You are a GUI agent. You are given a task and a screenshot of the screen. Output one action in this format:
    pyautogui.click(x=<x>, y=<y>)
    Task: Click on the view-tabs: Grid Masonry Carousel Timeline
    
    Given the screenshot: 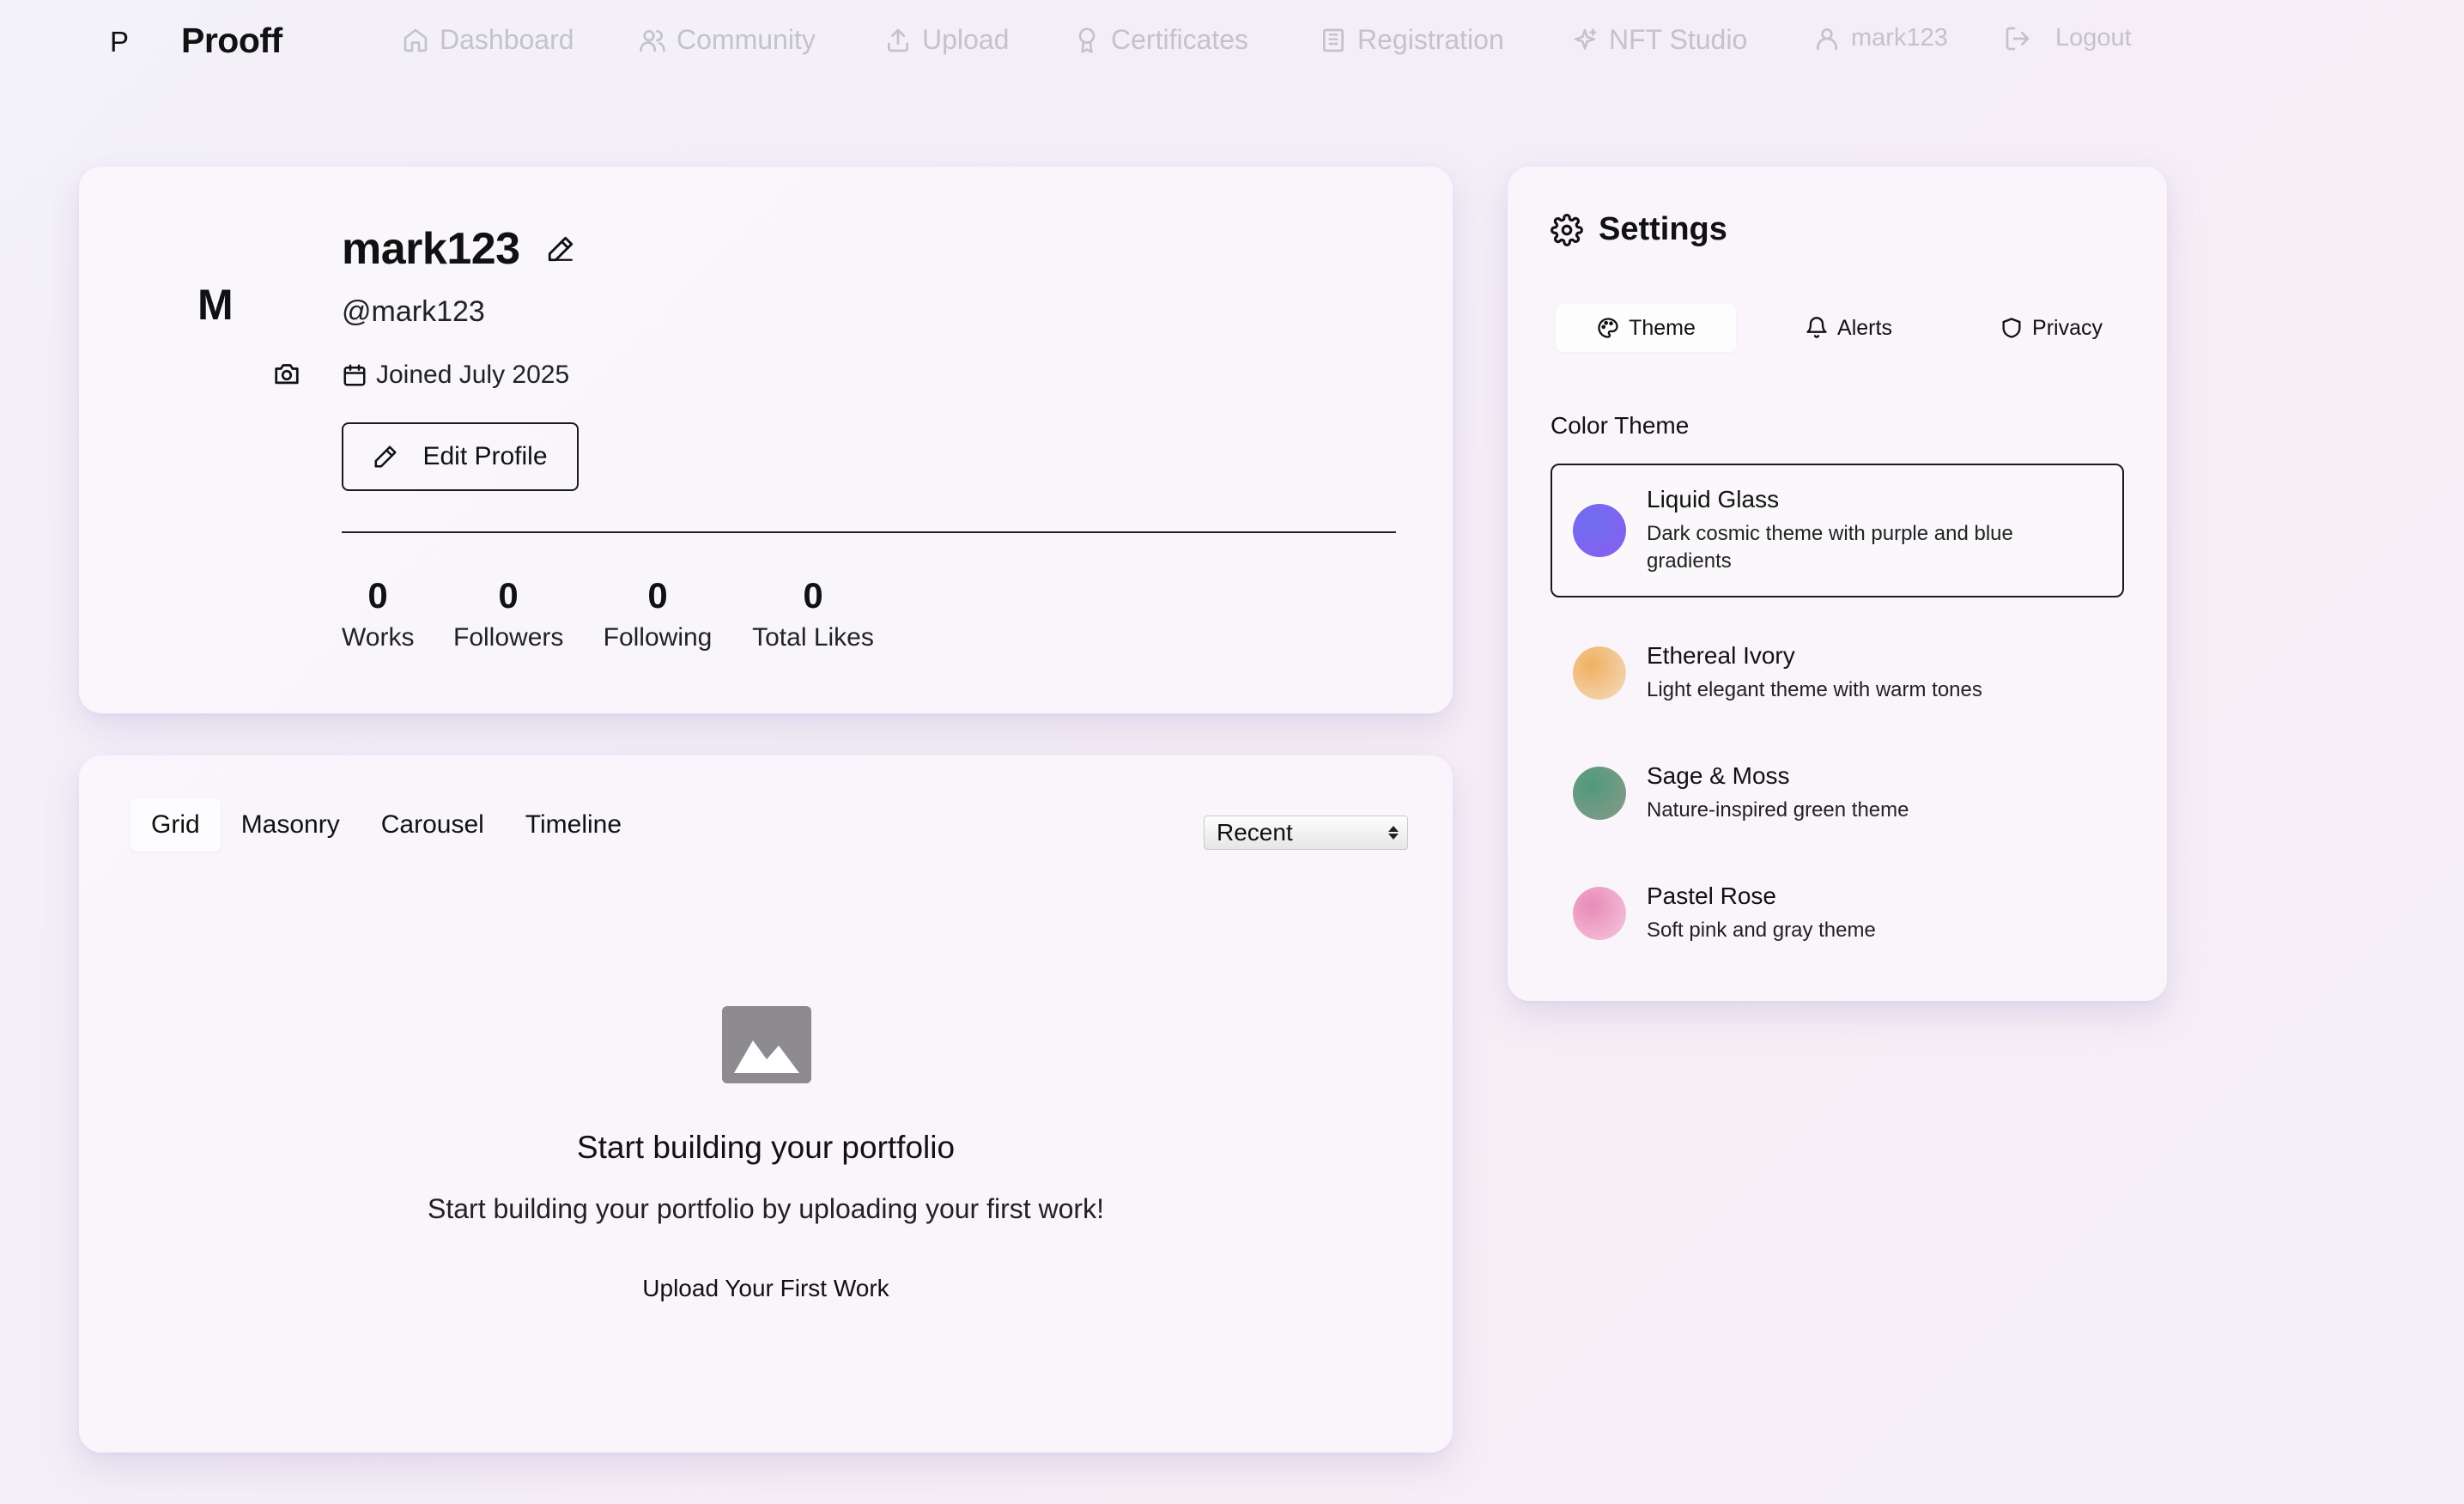 What is the action you would take?
    pyautogui.click(x=386, y=825)
    